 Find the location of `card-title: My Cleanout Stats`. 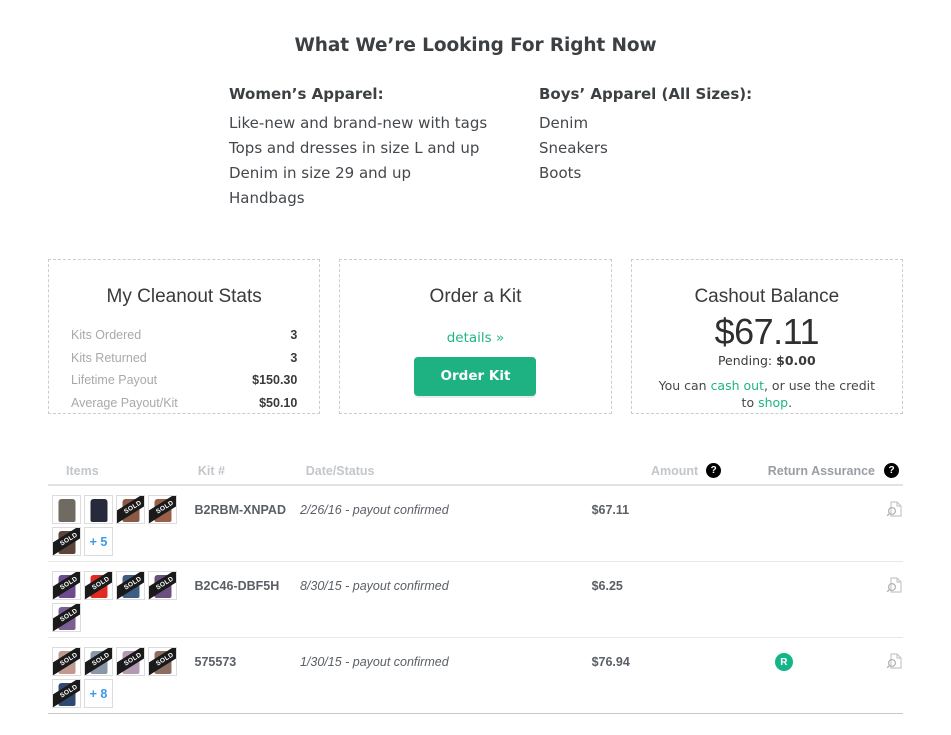

card-title: My Cleanout Stats is located at coordinates (184, 297).